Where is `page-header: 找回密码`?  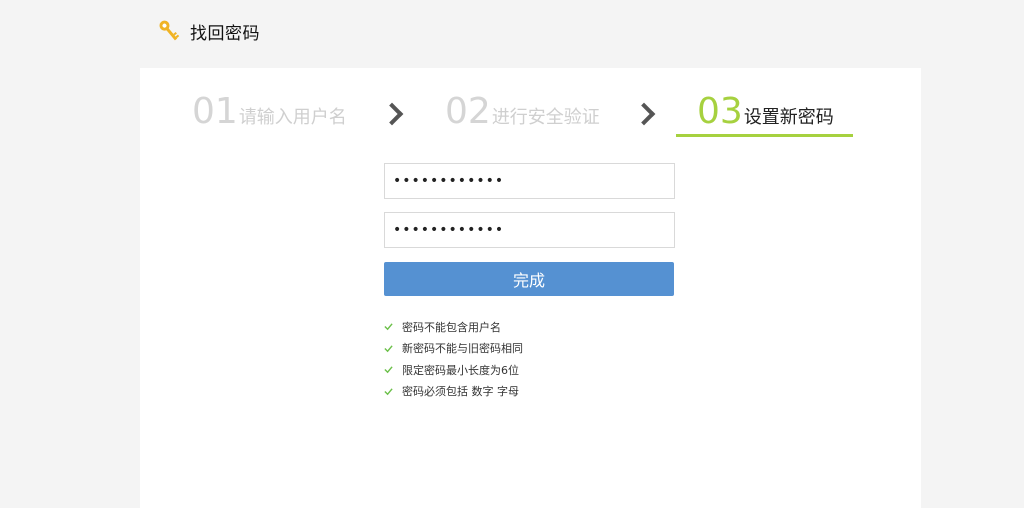 page-header: 找回密码 is located at coordinates (208, 31).